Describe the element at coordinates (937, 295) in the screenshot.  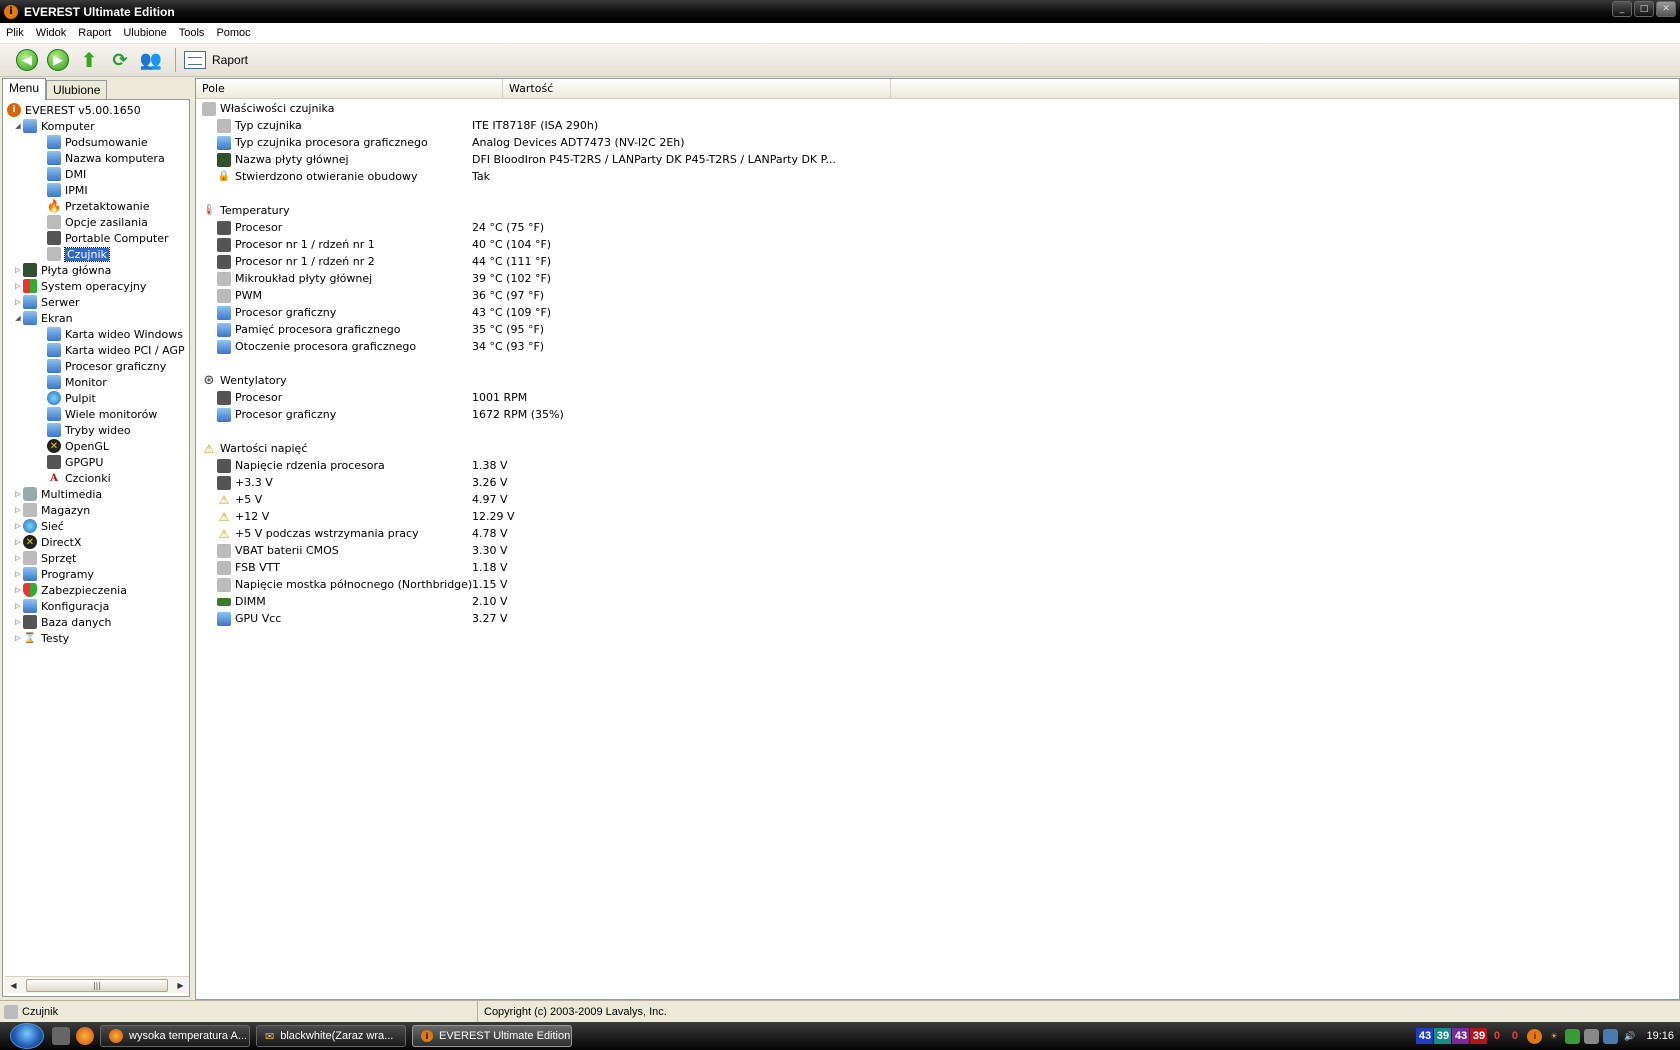
I see `table-row: PWM 36 °C (97 °F)` at that location.